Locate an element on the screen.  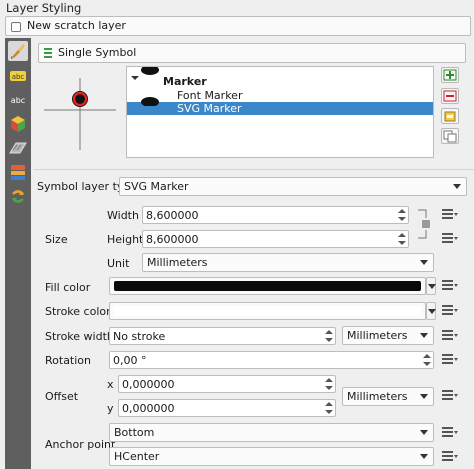
tree-item-svg-marker: SVG Marker is located at coordinates (280, 106).